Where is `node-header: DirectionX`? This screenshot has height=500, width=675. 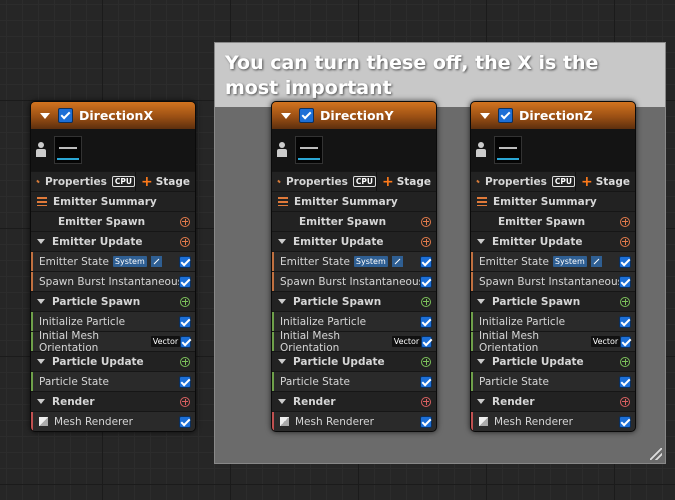
node-header: DirectionX is located at coordinates (113, 115).